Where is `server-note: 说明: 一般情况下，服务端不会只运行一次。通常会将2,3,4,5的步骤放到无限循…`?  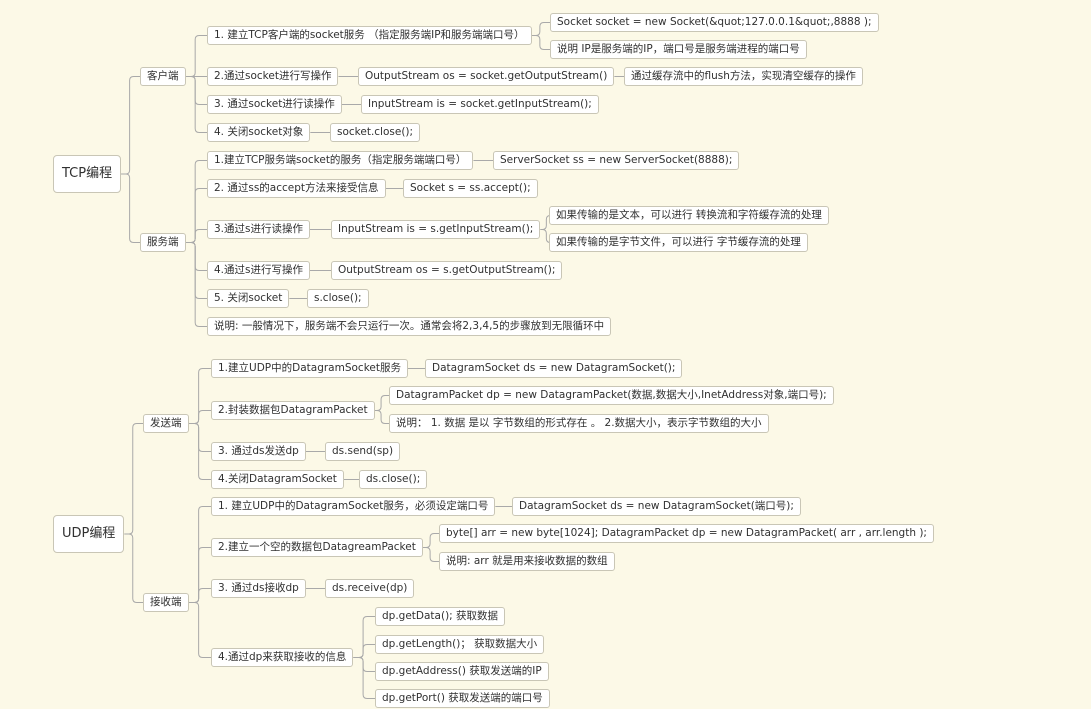
server-note: 说明: 一般情况下，服务端不会只运行一次。通常会将2,3,4,5的步骤放到无限循… is located at coordinates (409, 326).